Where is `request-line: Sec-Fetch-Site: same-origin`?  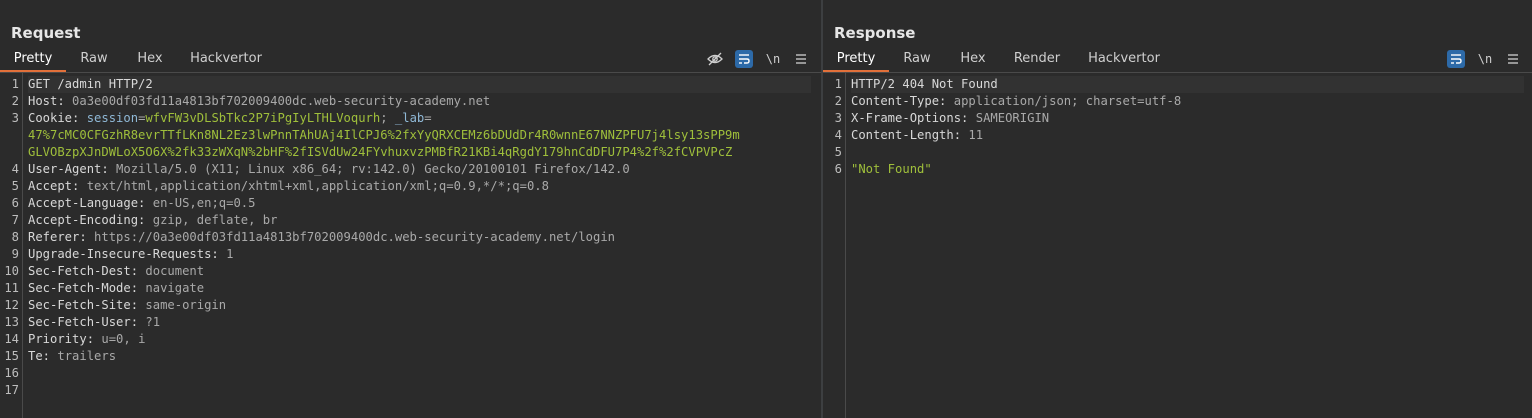 request-line: Sec-Fetch-Site: same-origin is located at coordinates (127, 305).